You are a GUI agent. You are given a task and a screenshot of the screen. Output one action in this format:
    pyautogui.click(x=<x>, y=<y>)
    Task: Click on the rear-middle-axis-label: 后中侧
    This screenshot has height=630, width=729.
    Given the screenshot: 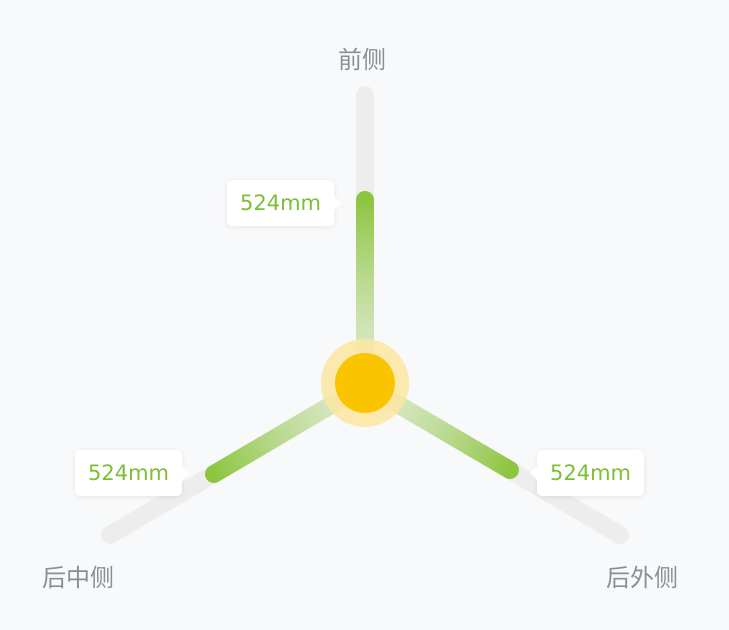 What is the action you would take?
    pyautogui.click(x=78, y=578)
    